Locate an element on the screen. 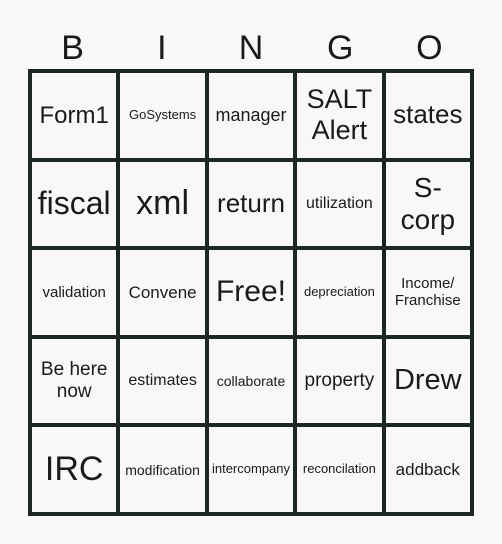 The height and width of the screenshot is (544, 502). bingo-cell: estimates is located at coordinates (162, 381).